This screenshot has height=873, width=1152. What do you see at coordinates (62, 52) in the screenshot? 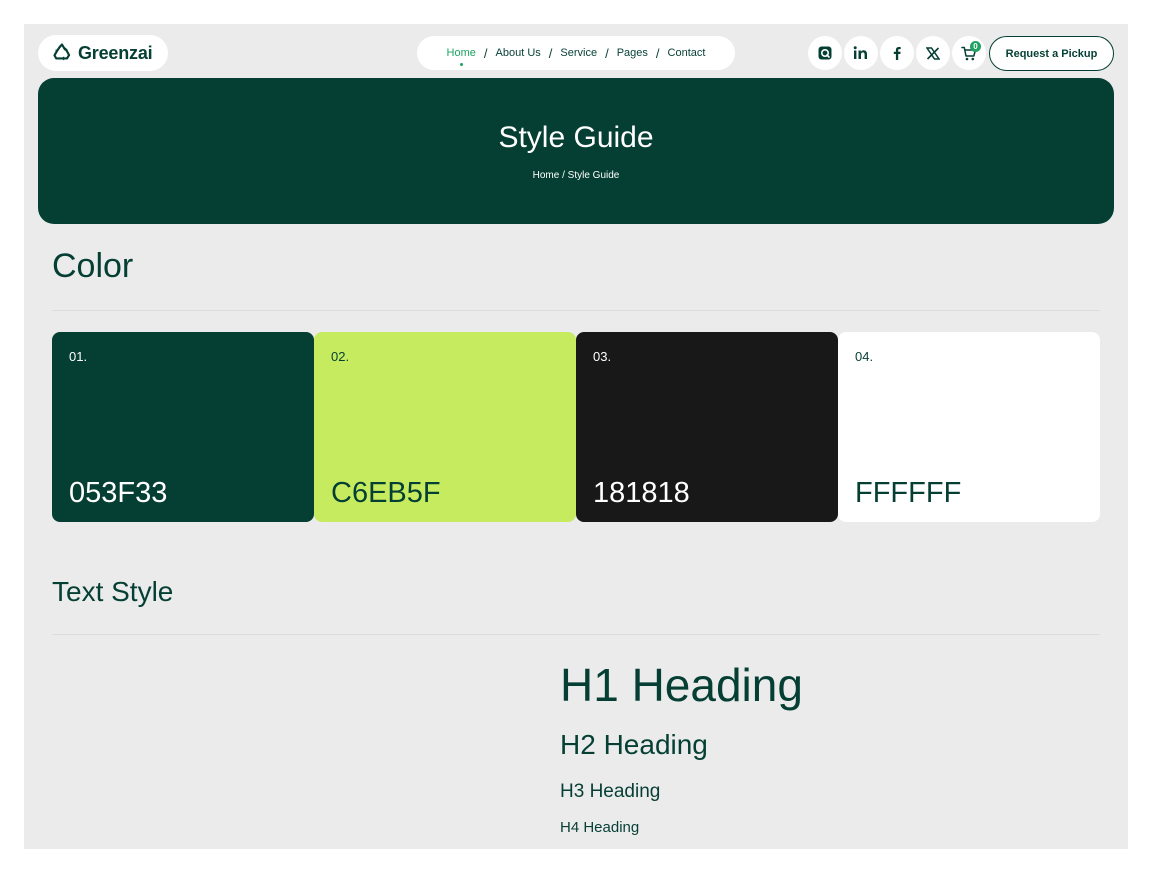
I see `recycle-icon` at bounding box center [62, 52].